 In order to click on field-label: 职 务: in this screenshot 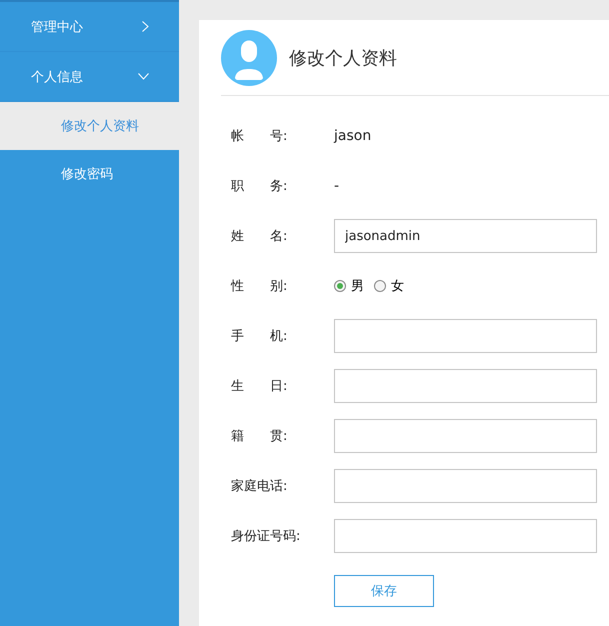, I will do `click(259, 186)`.